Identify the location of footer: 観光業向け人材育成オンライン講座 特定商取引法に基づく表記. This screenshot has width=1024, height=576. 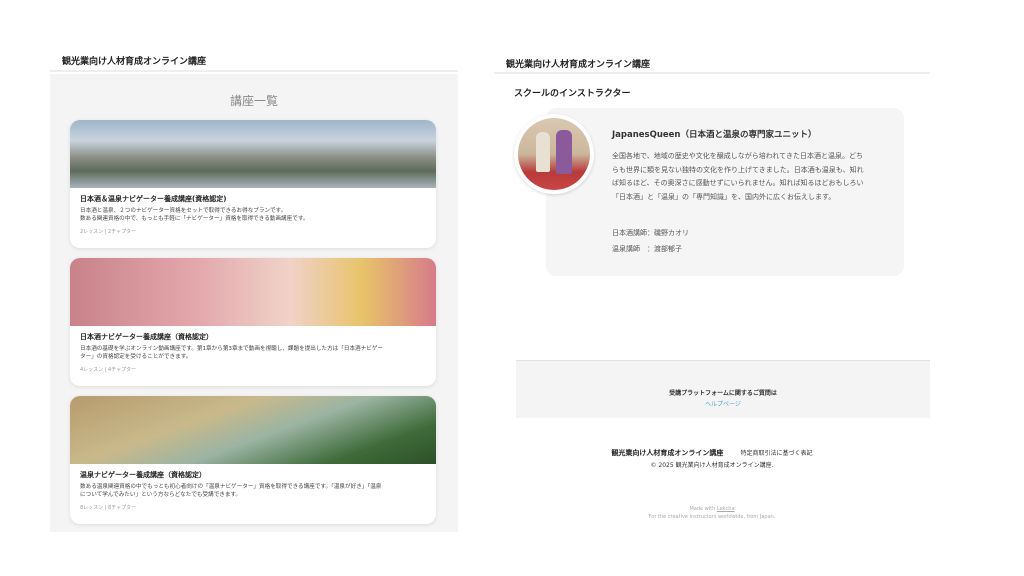
(712, 449).